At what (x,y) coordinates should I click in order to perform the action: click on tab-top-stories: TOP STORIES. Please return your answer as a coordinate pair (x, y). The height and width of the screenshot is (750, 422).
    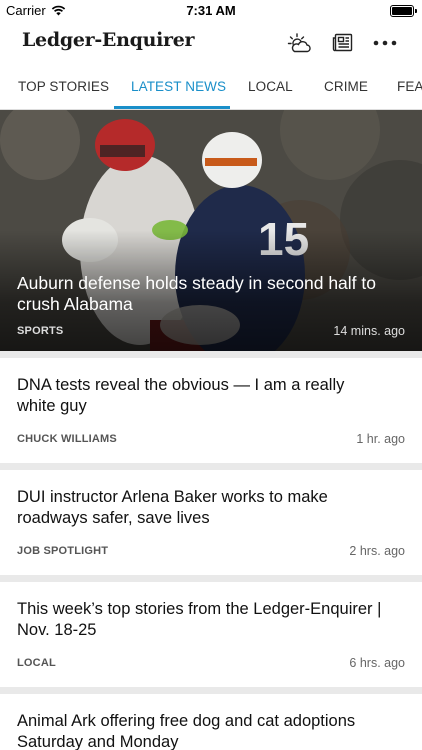
    Looking at the image, I should click on (63, 86).